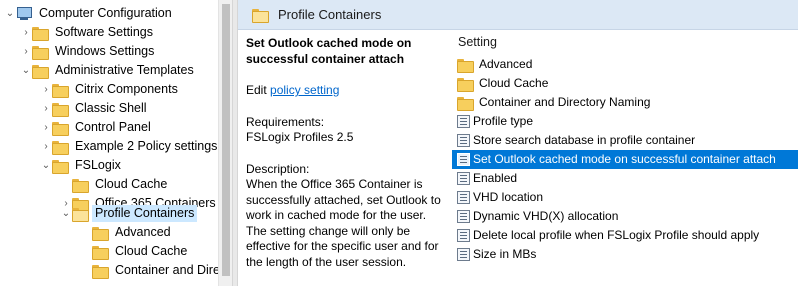  What do you see at coordinates (505, 254) in the screenshot?
I see `setting-name: Size in MBs` at bounding box center [505, 254].